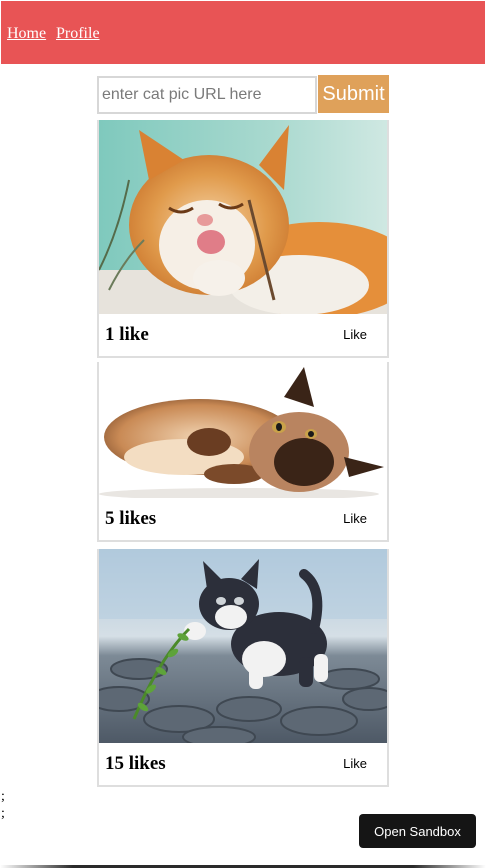  What do you see at coordinates (26, 34) in the screenshot?
I see `nav-link-home: Home` at bounding box center [26, 34].